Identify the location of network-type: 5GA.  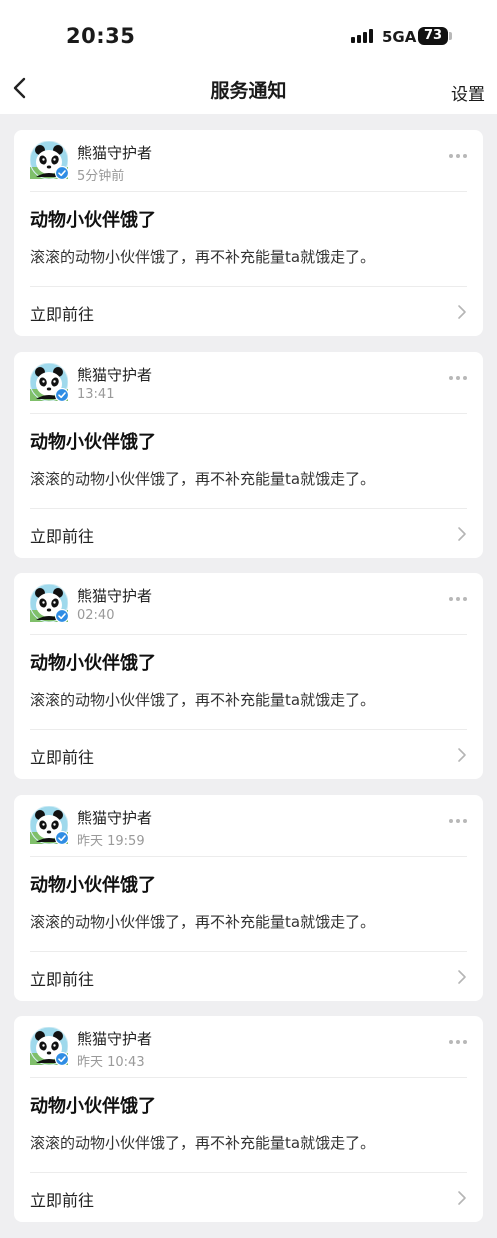
(399, 37).